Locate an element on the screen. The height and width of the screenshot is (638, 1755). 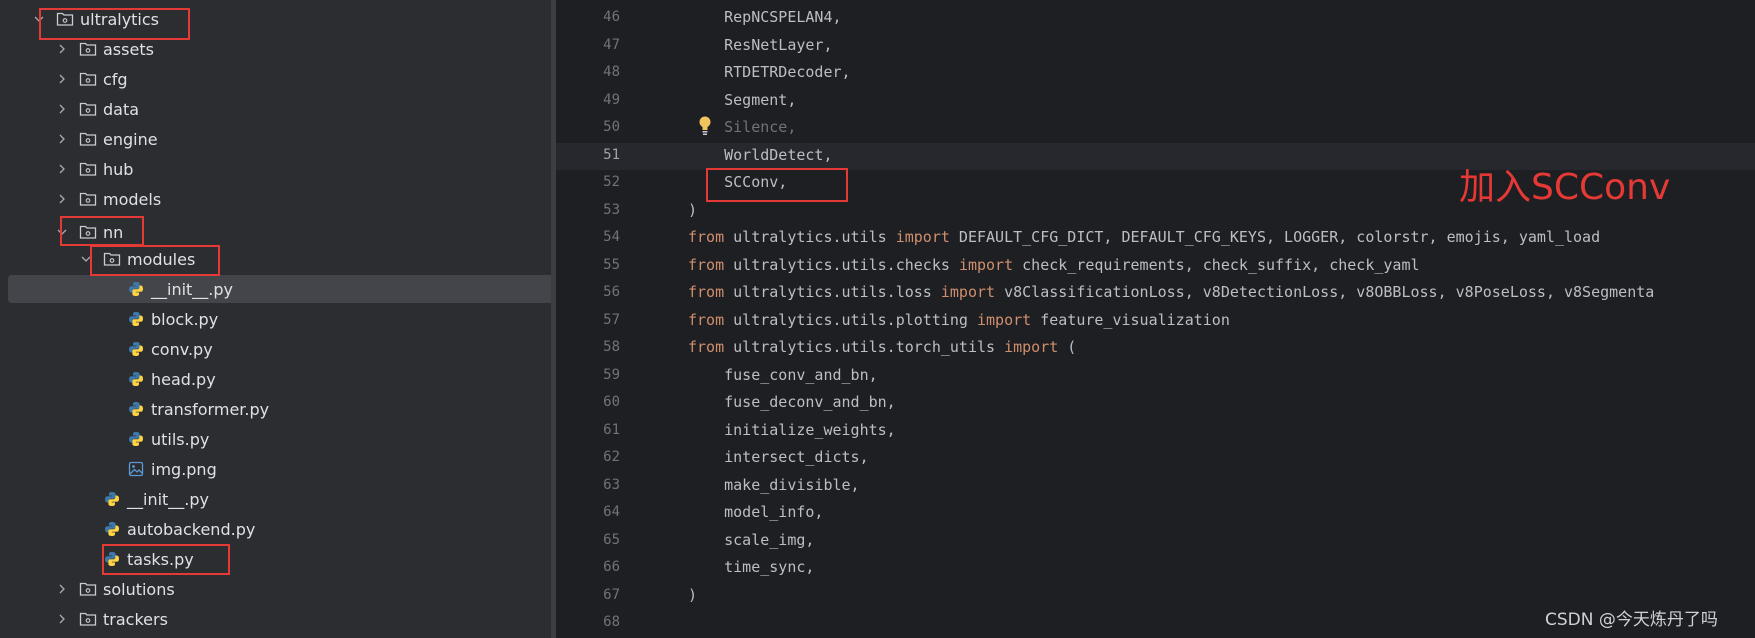
code-line: intersect_dicts, is located at coordinates (778, 457).